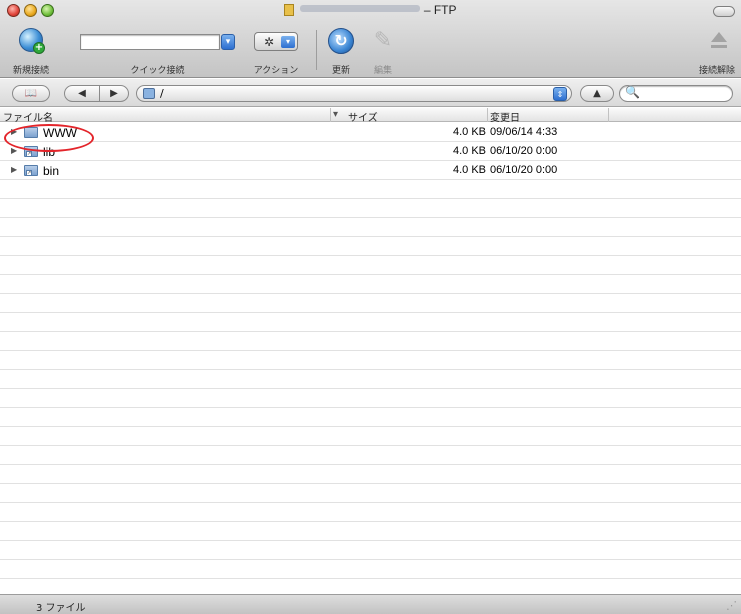 The width and height of the screenshot is (741, 614). Describe the element at coordinates (340, 71) in the screenshot. I see `refresh-label: 更新` at that location.